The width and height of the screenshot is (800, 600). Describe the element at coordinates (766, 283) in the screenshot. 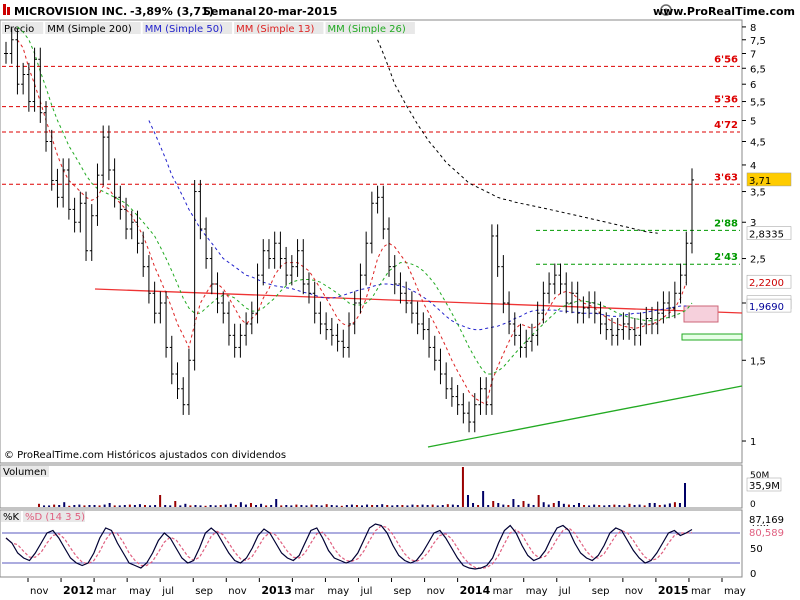

I see `price-tag: 2,2200` at that location.